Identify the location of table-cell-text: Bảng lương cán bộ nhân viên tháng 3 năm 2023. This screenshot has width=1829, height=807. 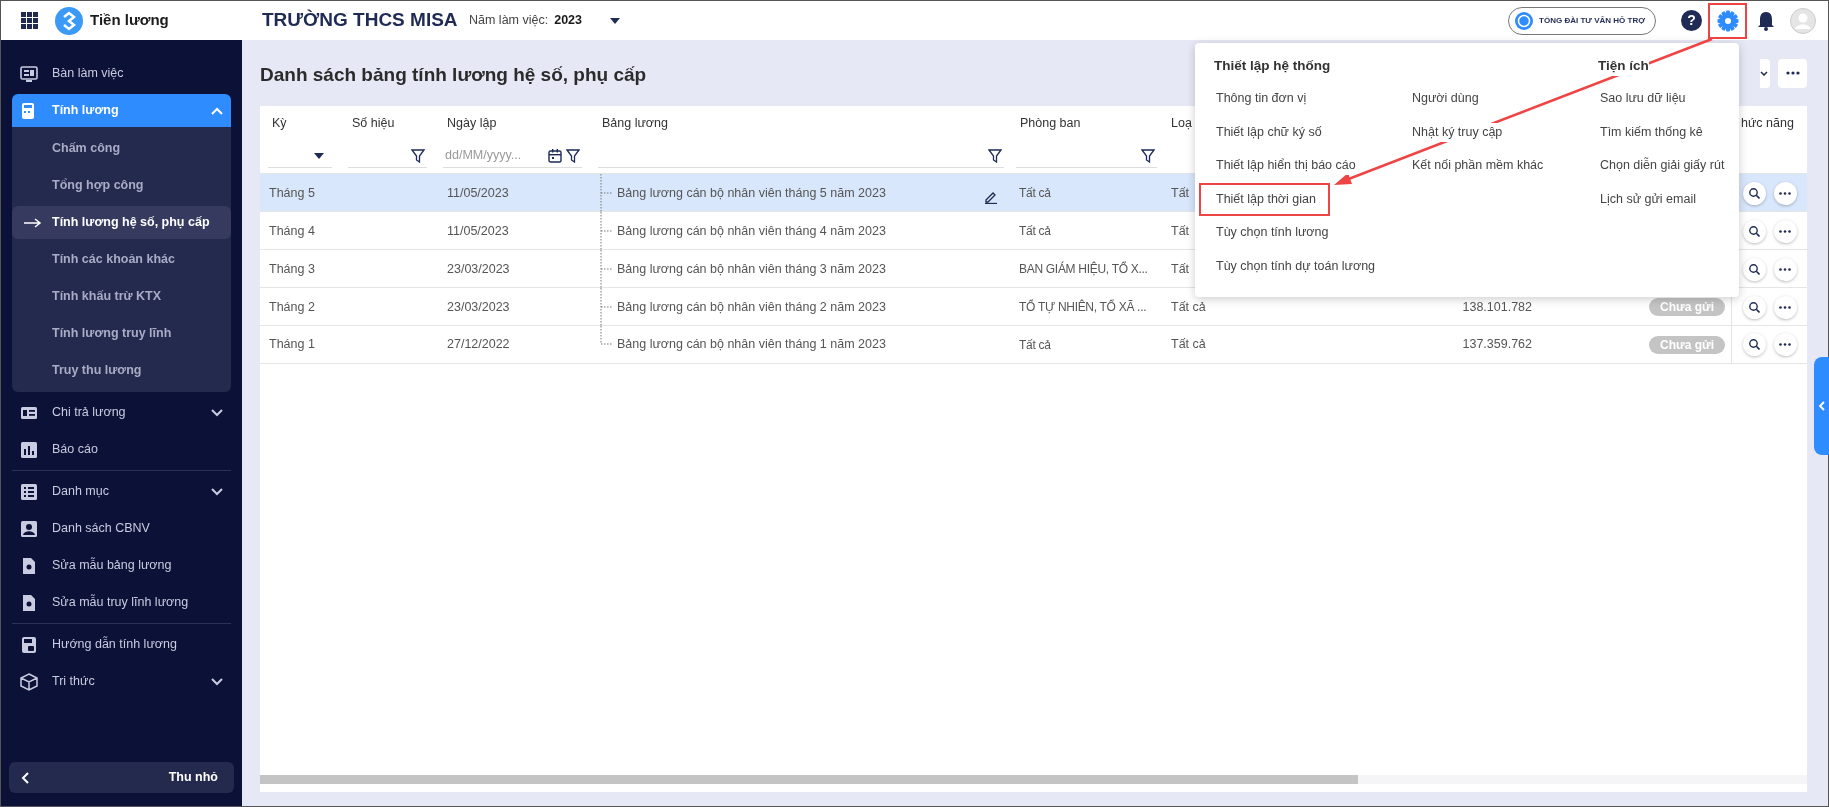
(751, 269).